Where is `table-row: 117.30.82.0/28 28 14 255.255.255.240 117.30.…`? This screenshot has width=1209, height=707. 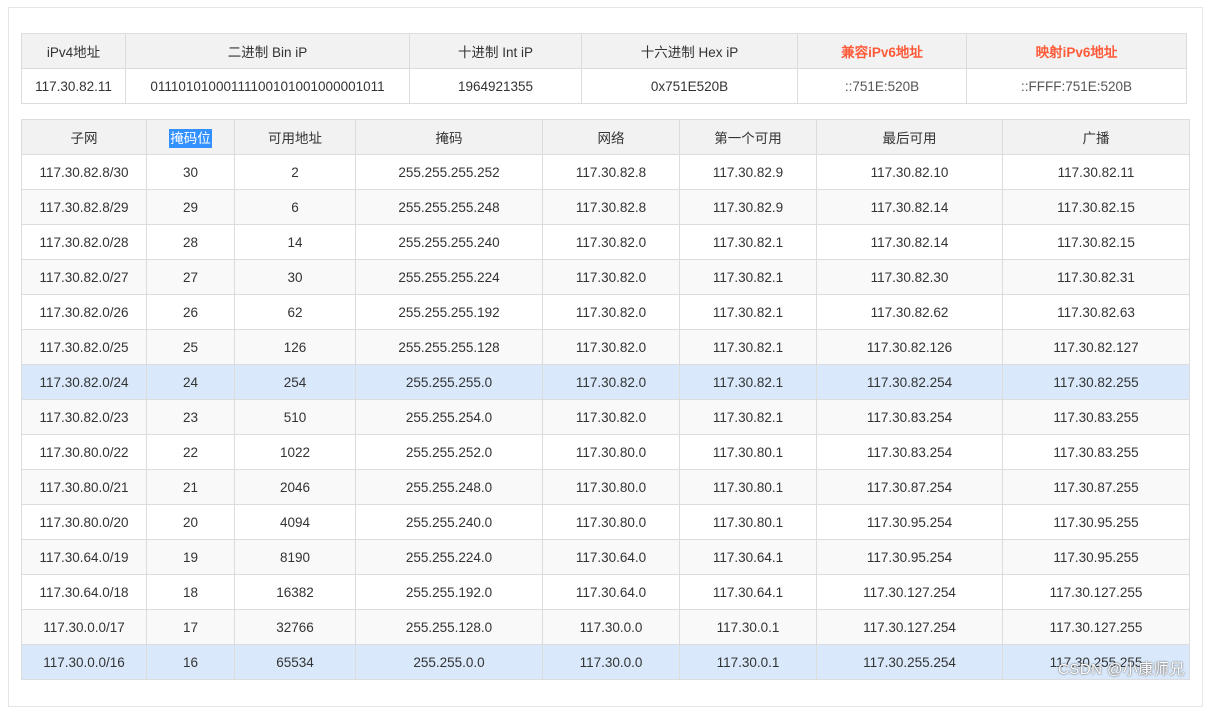 table-row: 117.30.82.0/28 28 14 255.255.255.240 117.30.… is located at coordinates (605, 242).